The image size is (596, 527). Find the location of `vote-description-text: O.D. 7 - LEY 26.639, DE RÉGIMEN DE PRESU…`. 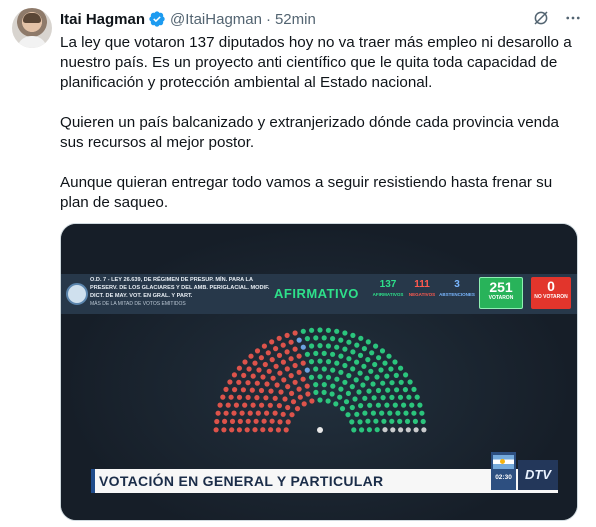

vote-description-text: O.D. 7 - LEY 26.639, DE RÉGIMEN DE PRESU… is located at coordinates (180, 288).